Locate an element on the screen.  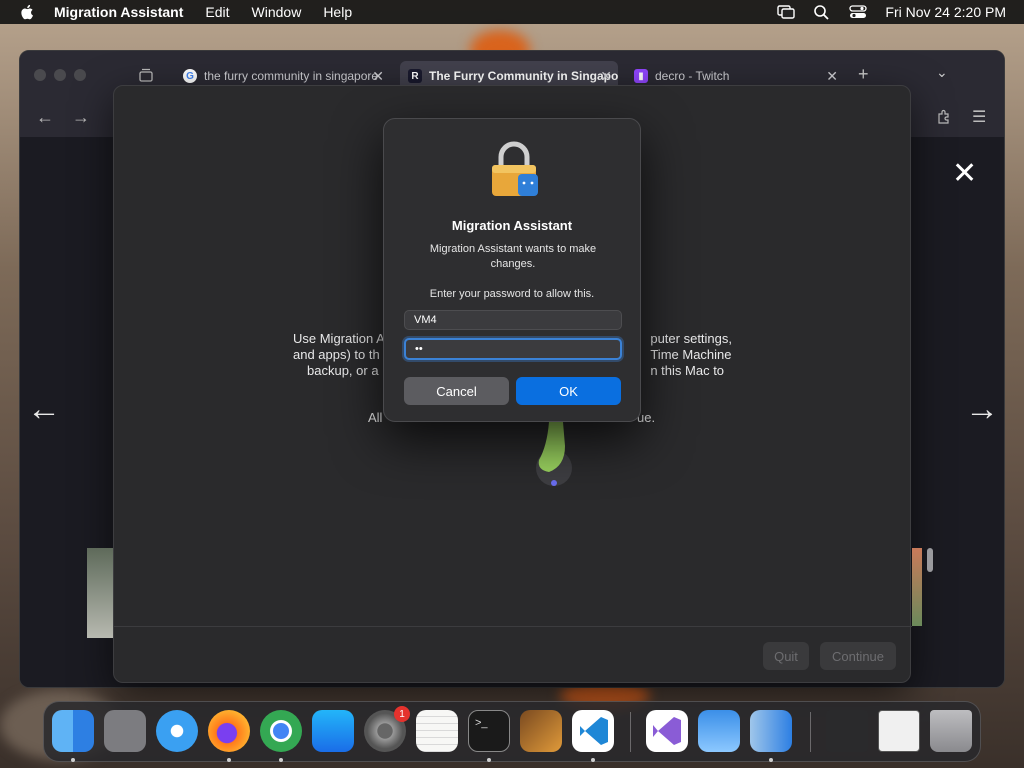
intro-line: puter settings, is located at coordinates (691, 338).